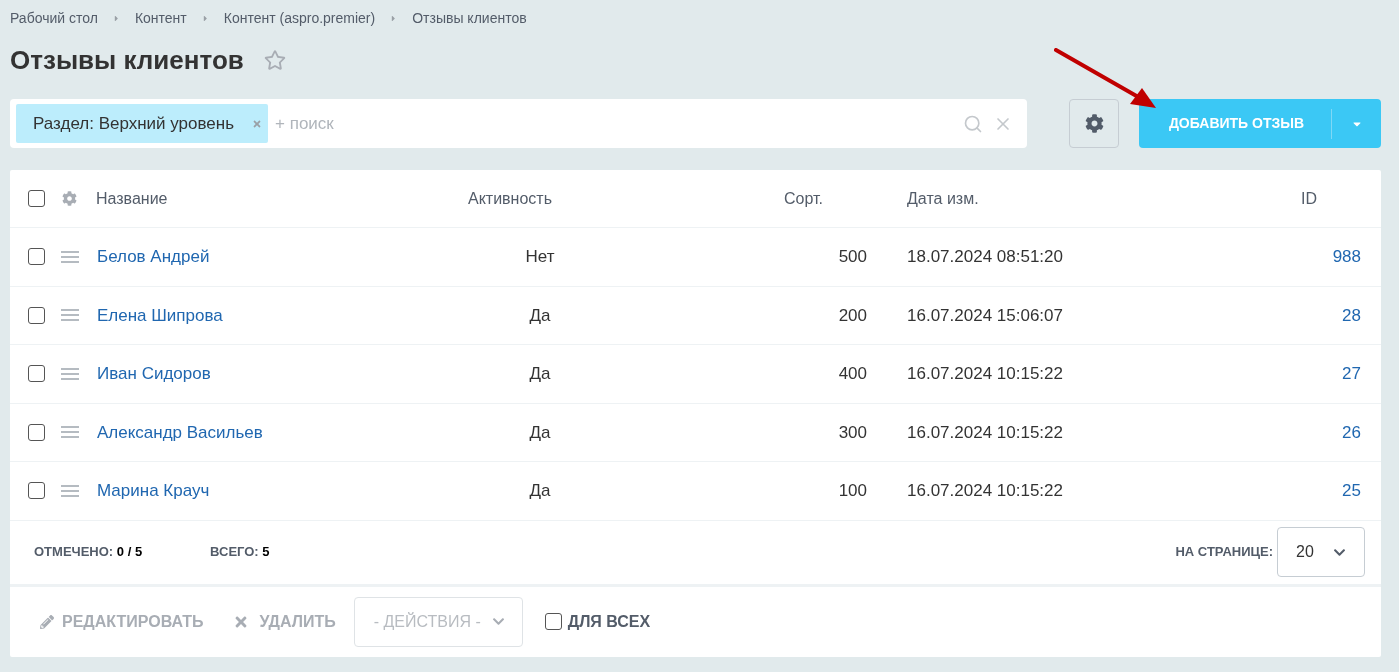 This screenshot has height=672, width=1399. What do you see at coordinates (1224, 552) in the screenshot?
I see `per-page-label: НА СТРАНИЦЕ:` at bounding box center [1224, 552].